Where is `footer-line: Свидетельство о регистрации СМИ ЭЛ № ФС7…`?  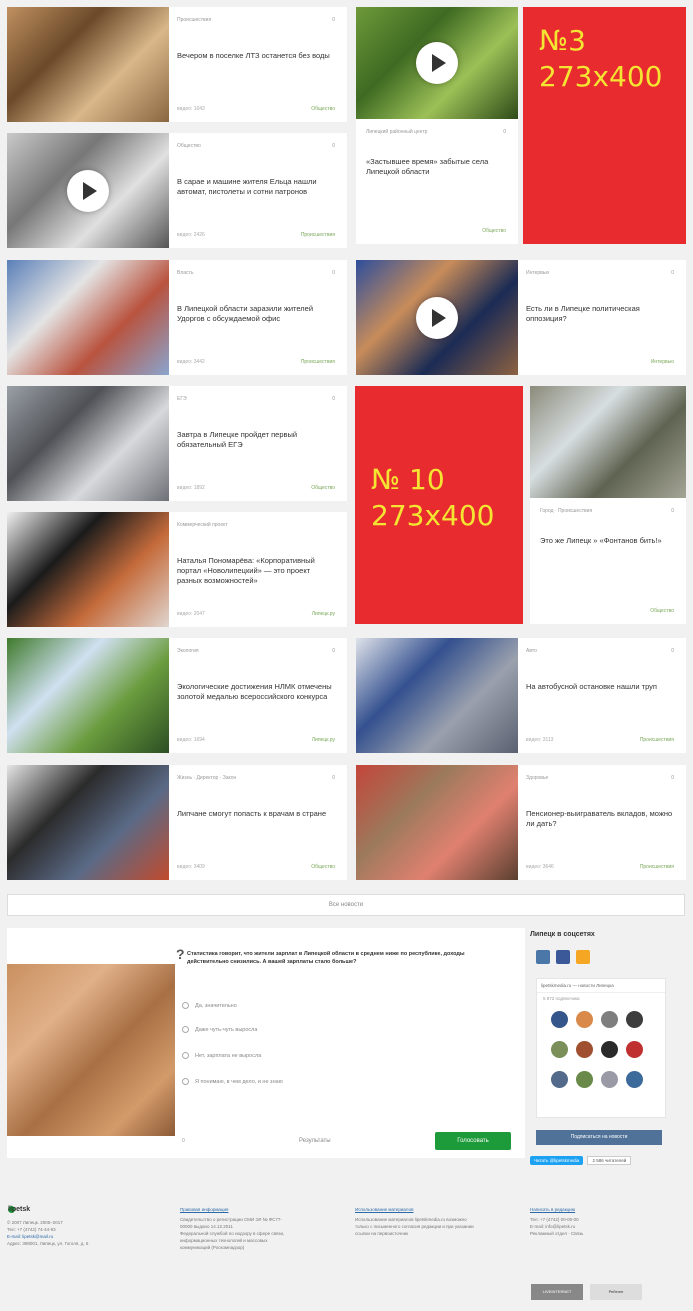 footer-line: Свидетельство о регистрации СМИ ЭЛ № ФС7… is located at coordinates (231, 1219).